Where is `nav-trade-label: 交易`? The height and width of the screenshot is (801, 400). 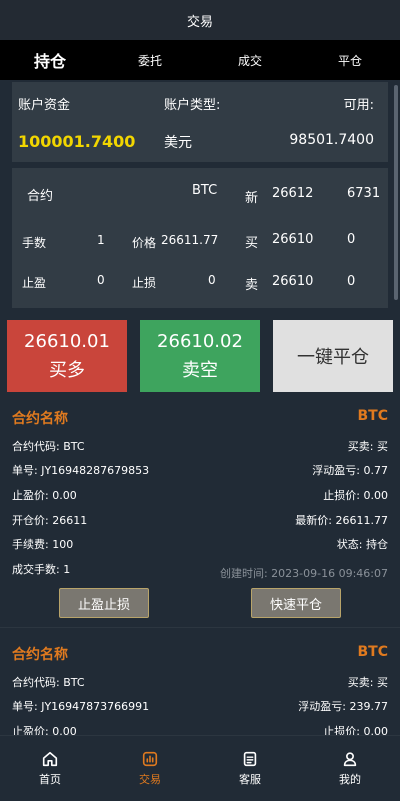 nav-trade-label: 交易 is located at coordinates (150, 779).